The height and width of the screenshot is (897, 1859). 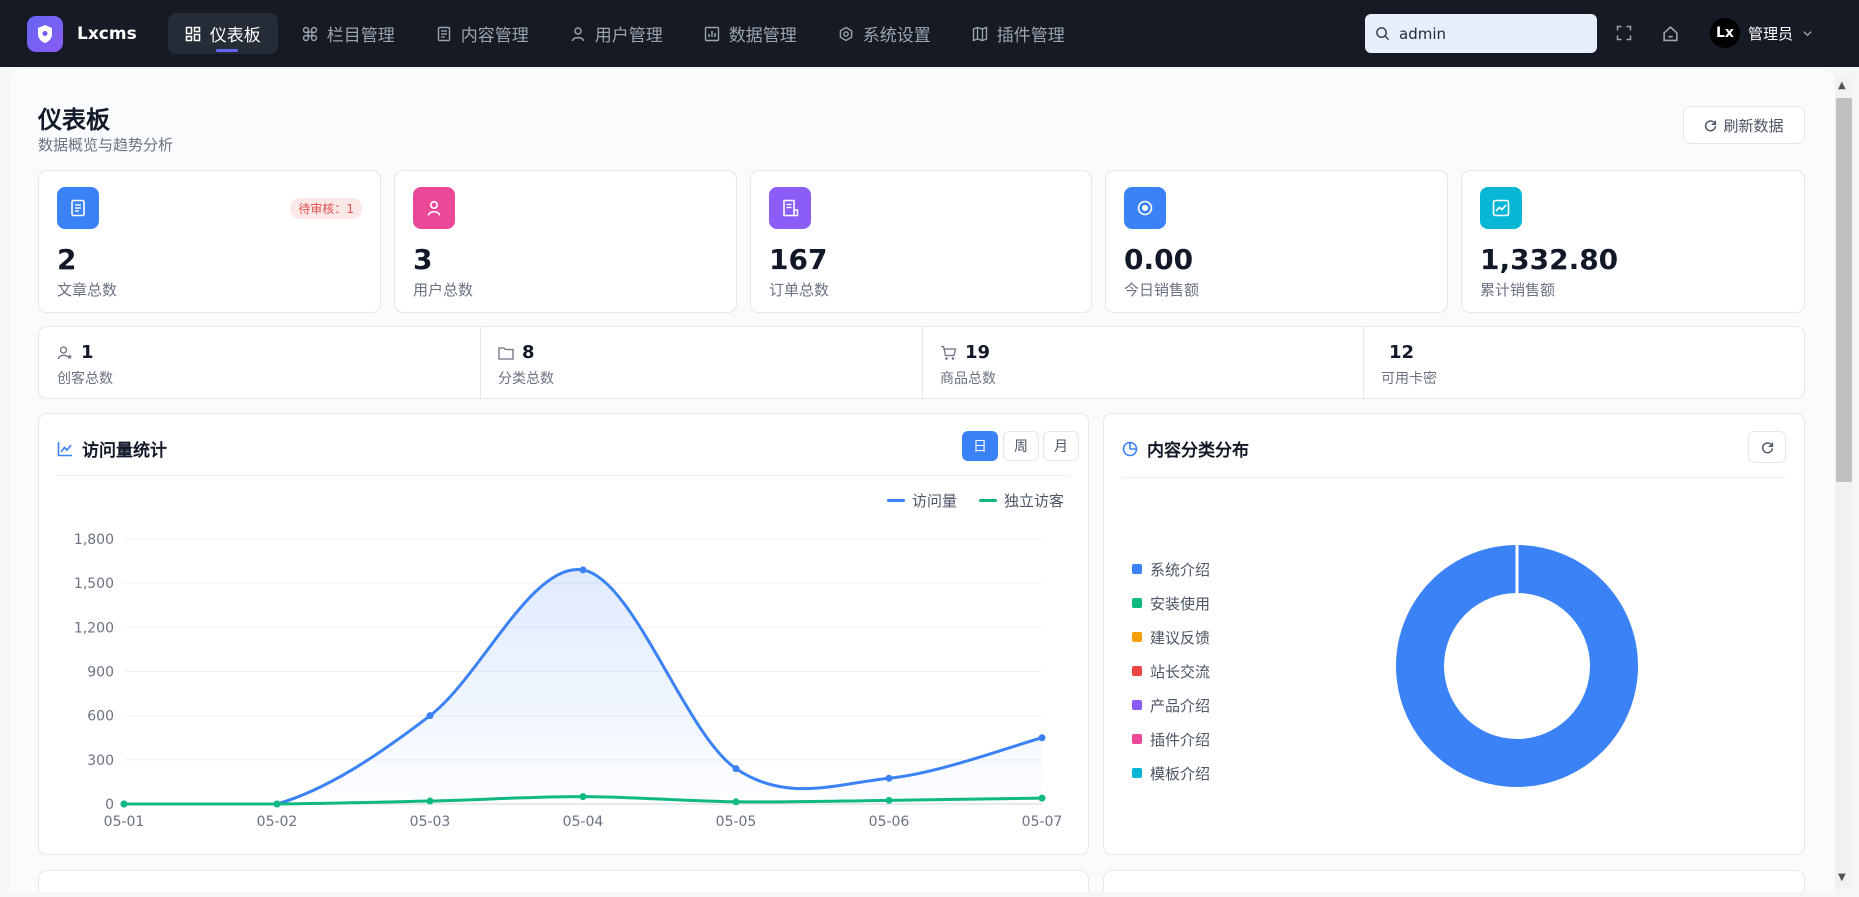 What do you see at coordinates (443, 290) in the screenshot?
I see `stat-label: 用户总数` at bounding box center [443, 290].